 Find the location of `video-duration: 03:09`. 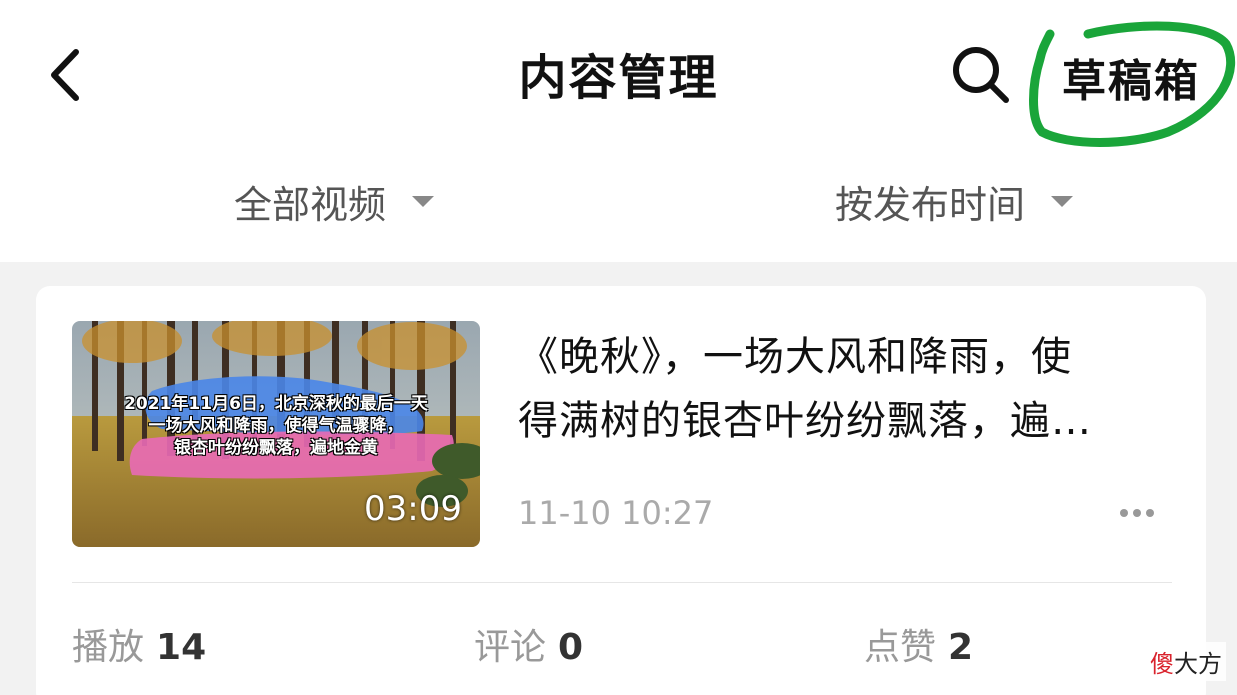

video-duration: 03:09 is located at coordinates (413, 509).